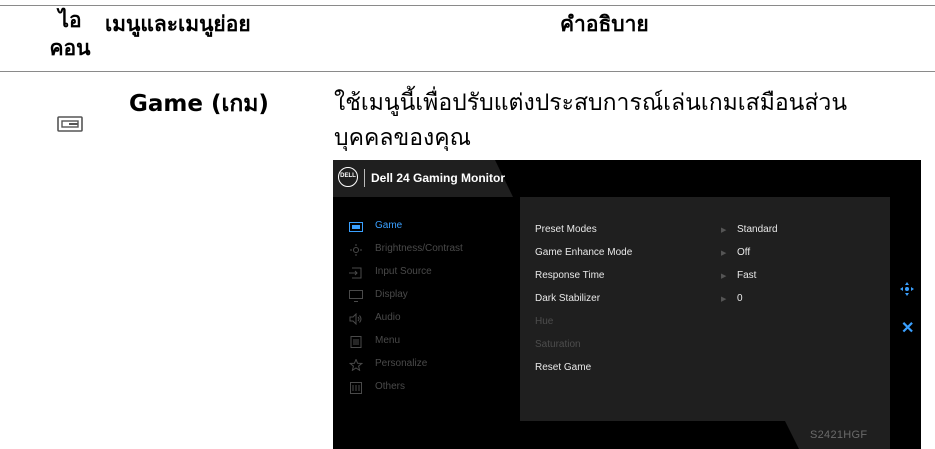 This screenshot has width=935, height=449. Describe the element at coordinates (70, 20) in the screenshot. I see `header-icon-line1: ไอ` at that location.